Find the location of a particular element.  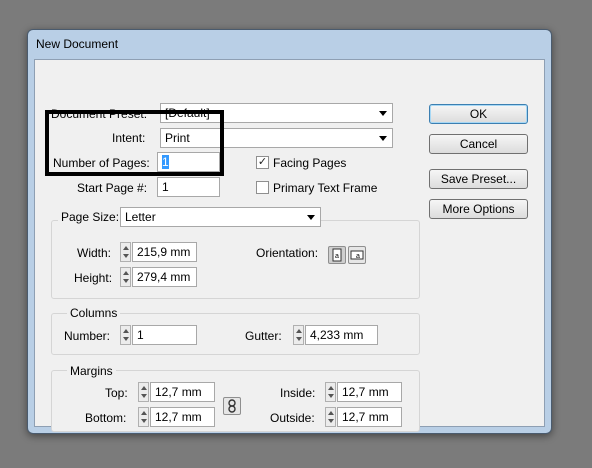

bottom-margin-value: 12,7 mm is located at coordinates (178, 417).